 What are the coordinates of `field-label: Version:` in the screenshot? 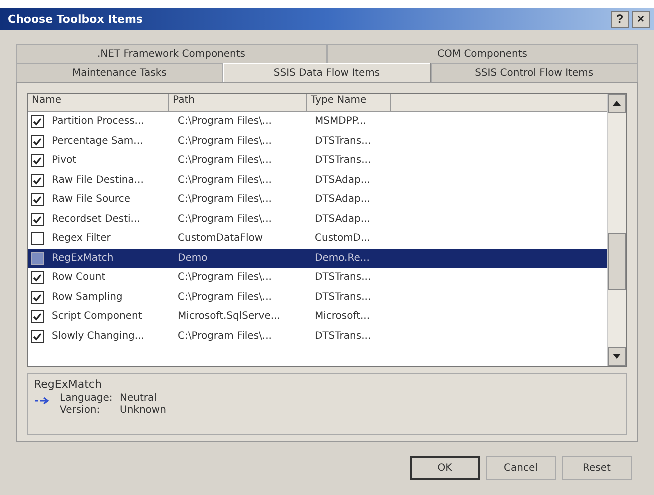 It's located at (81, 410).